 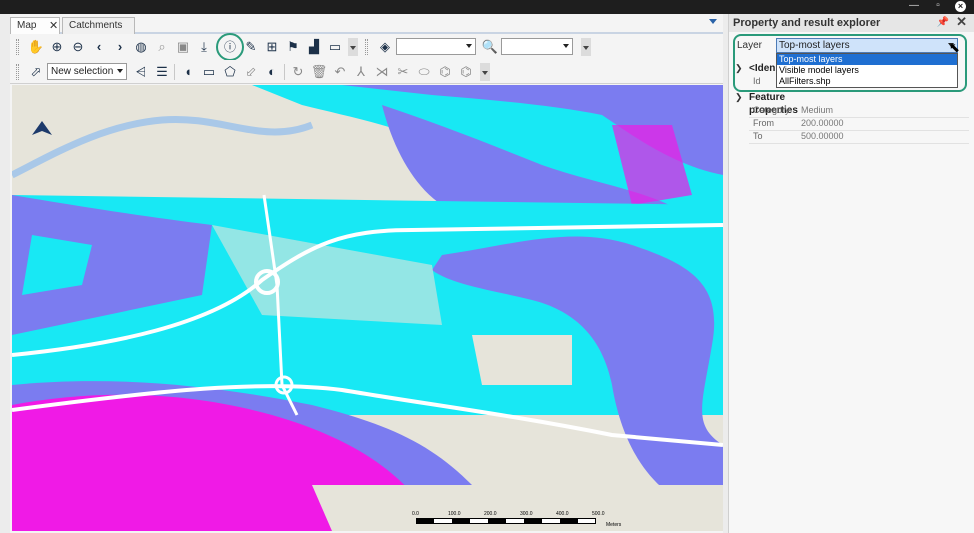 I want to click on minimize-icon: —, so click(x=914, y=7).